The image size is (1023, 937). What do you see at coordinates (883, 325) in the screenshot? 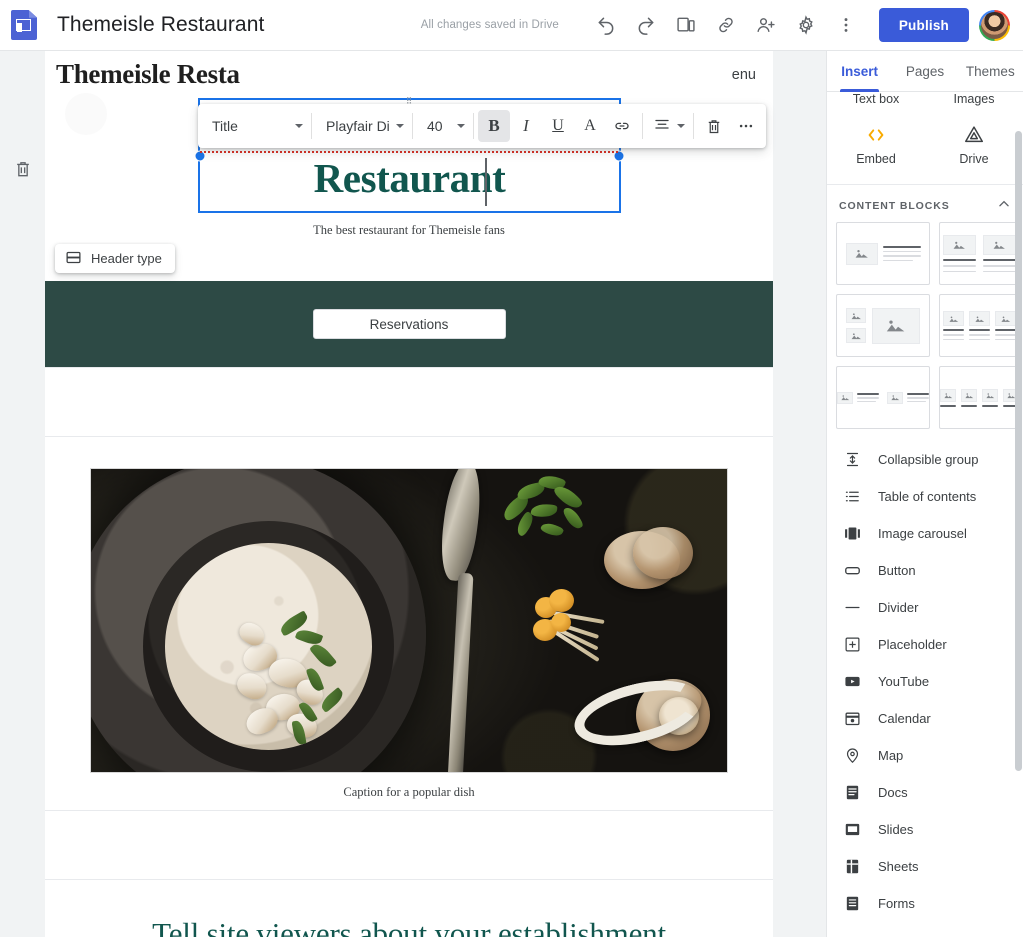
I see `content-block-two-small-one-large` at bounding box center [883, 325].